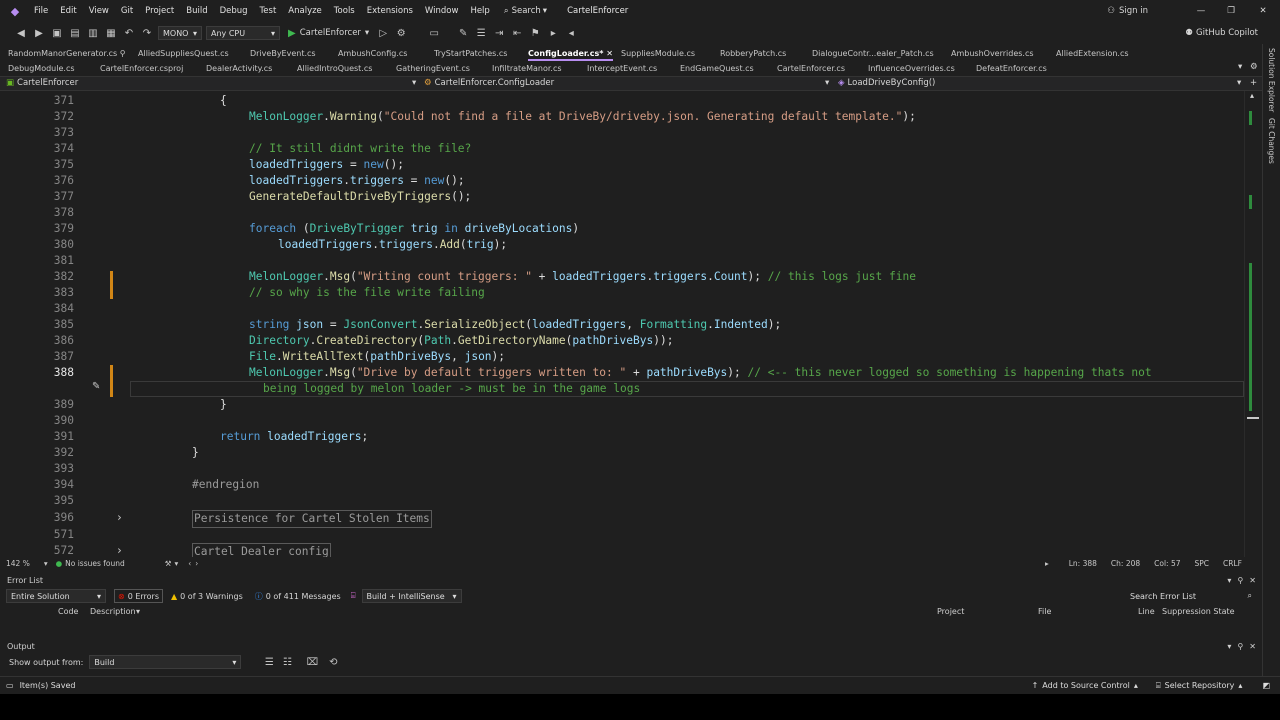 This screenshot has width=1280, height=720. Describe the element at coordinates (658, 53) in the screenshot. I see `tab-suppliesmodule: SuppliesModule.cs` at that location.